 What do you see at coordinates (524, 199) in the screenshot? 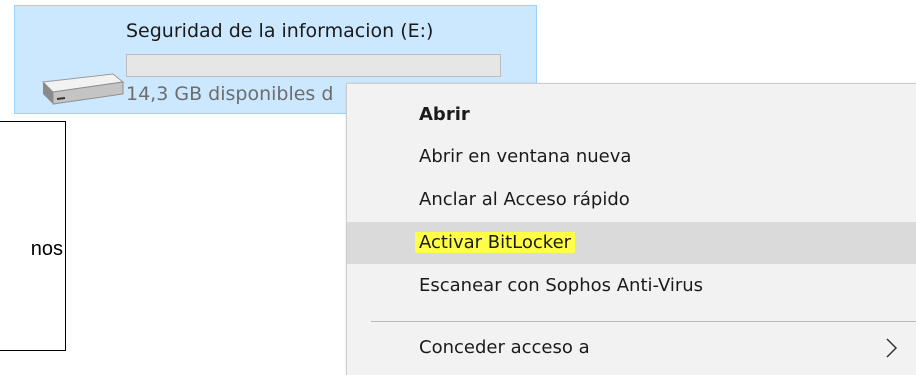
I see `menu-item-label: Anclar al Acceso rápido` at bounding box center [524, 199].